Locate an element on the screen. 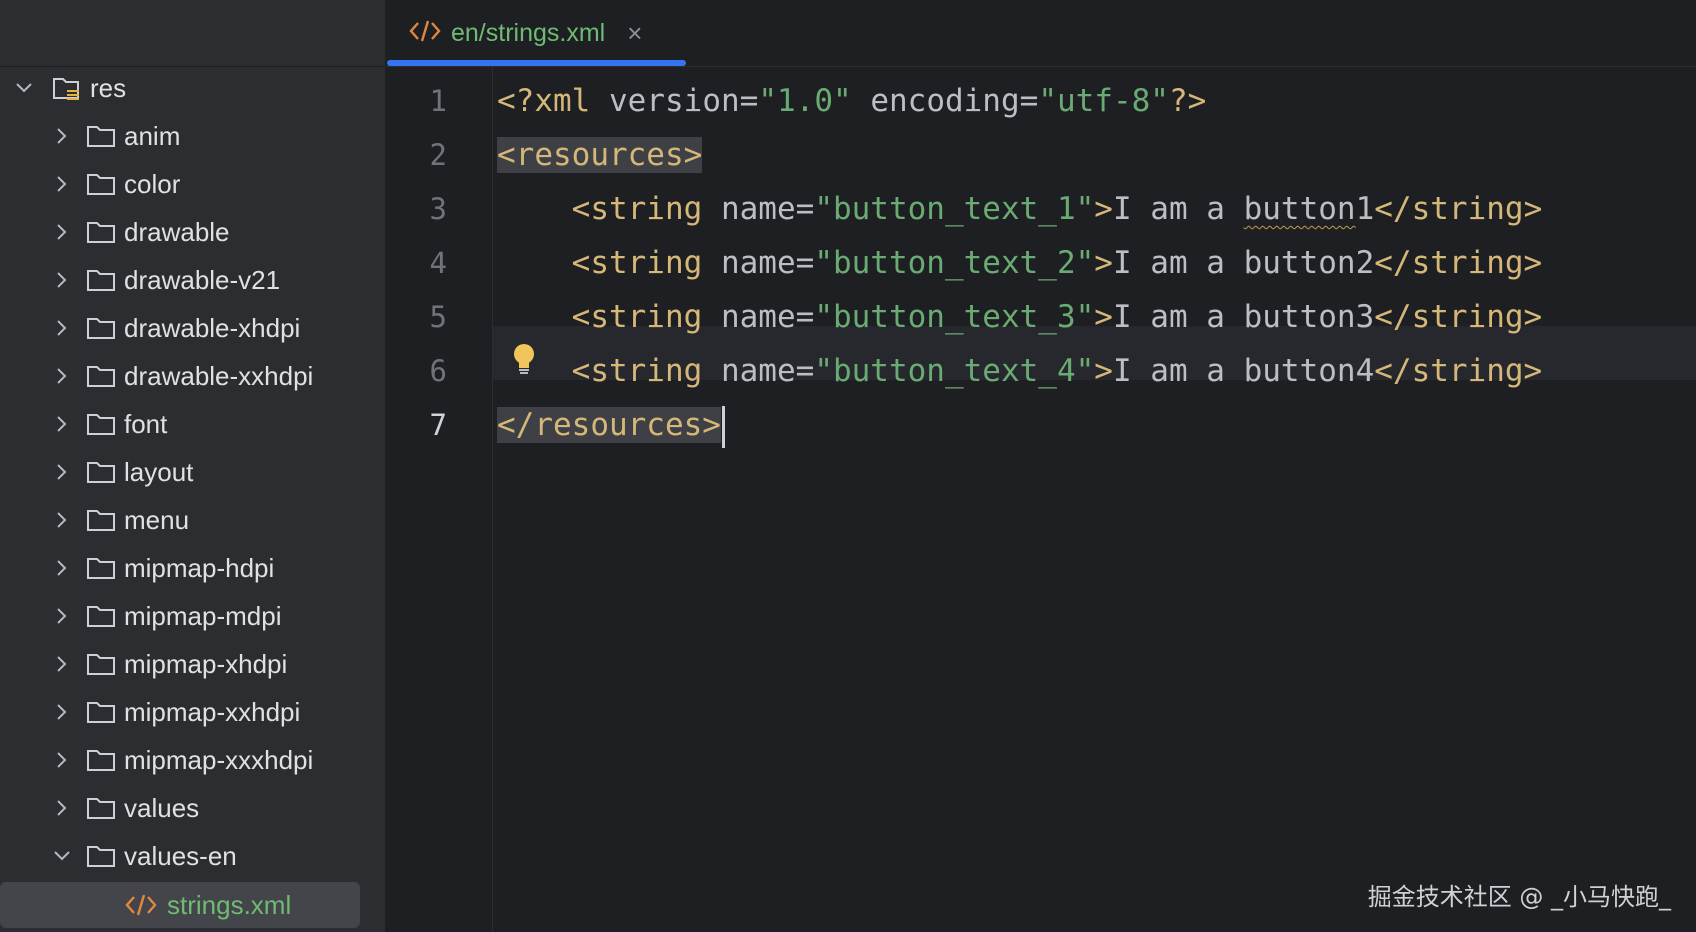  tree-item-strings-xml: strings.xml is located at coordinates (180, 905).